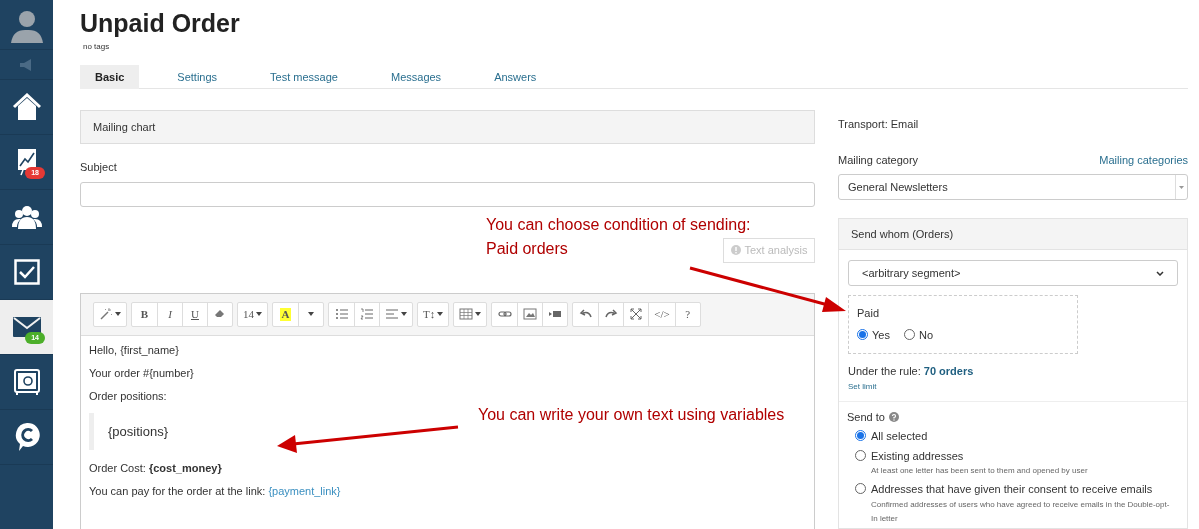 The image size is (1199, 529). I want to click on text-line: You can pay for the order at the link: {payment_link}, so click(215, 491).